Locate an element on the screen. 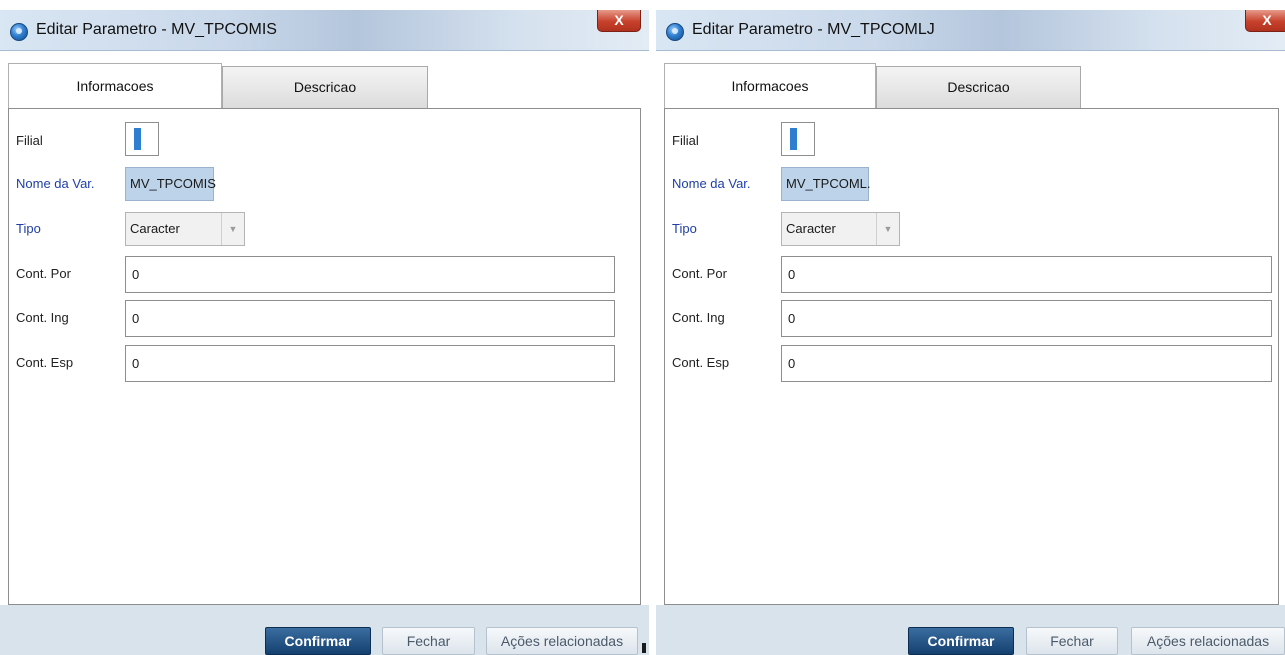 This screenshot has width=1285, height=655. nome-var-field: MV_TPCOMIS is located at coordinates (170, 184).